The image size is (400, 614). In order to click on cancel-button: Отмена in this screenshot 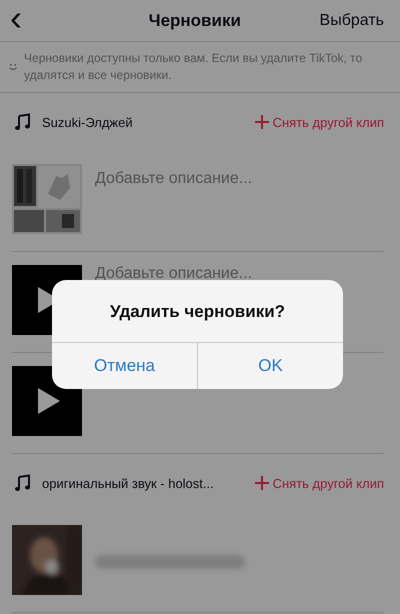, I will do `click(124, 366)`.